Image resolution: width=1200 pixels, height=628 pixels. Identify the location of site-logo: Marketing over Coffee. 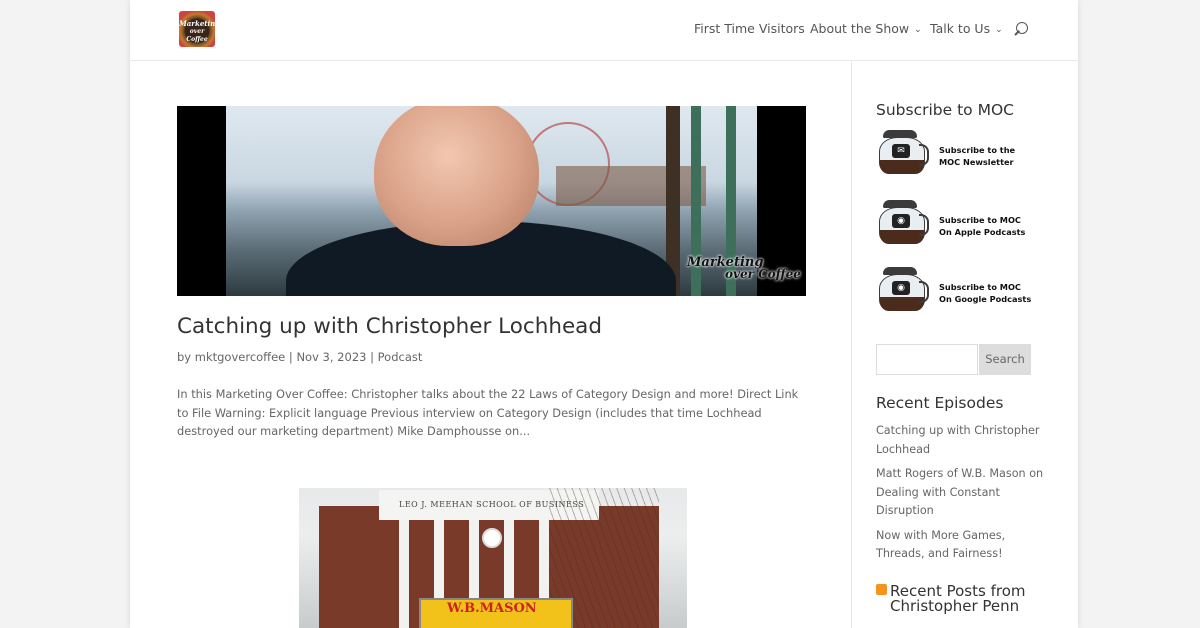
(197, 29).